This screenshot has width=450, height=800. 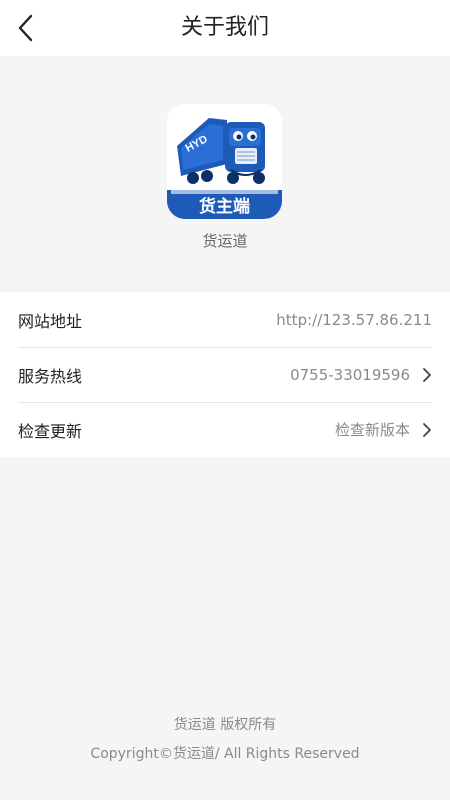 What do you see at coordinates (225, 319) in the screenshot?
I see `website-row: 网站地址 http://123.57.86.211` at bounding box center [225, 319].